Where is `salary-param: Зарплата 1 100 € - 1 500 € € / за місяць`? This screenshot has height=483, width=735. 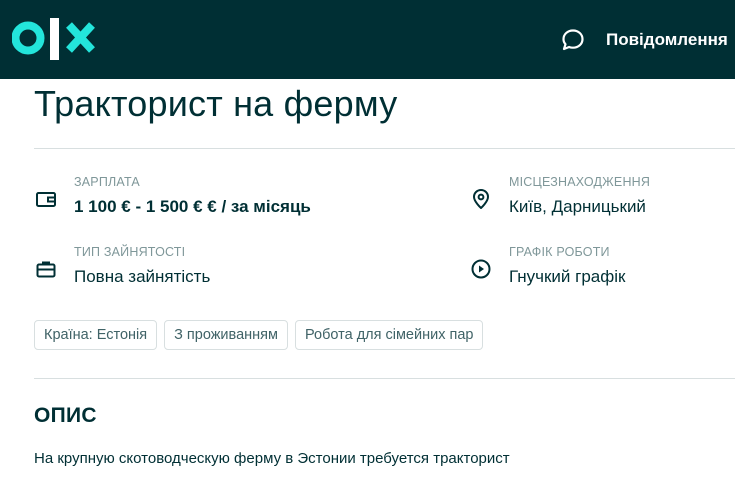 salary-param: Зарплата 1 100 € - 1 500 € € / за місяць is located at coordinates (173, 196).